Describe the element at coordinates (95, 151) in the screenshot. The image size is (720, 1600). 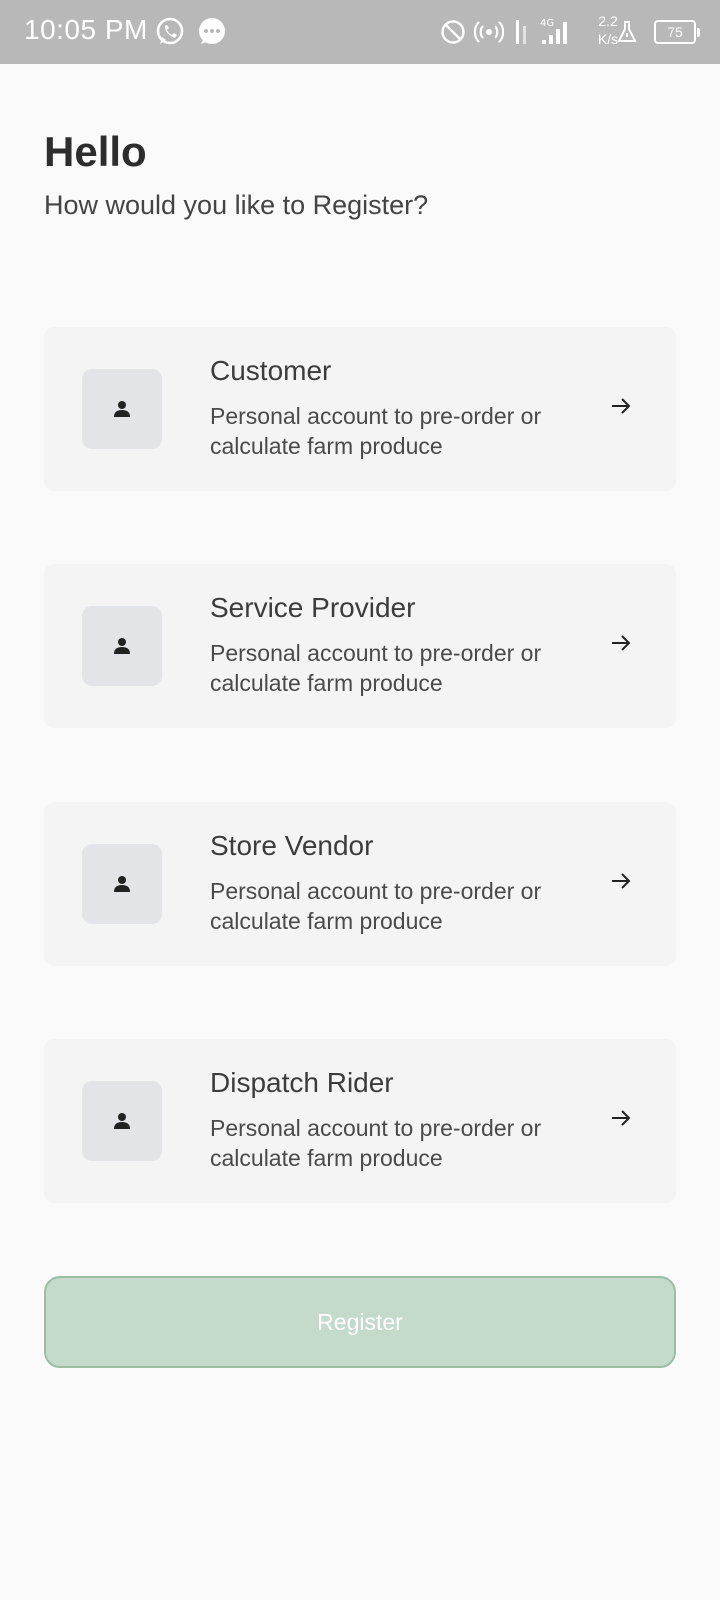
I see `page-title: Hello` at that location.